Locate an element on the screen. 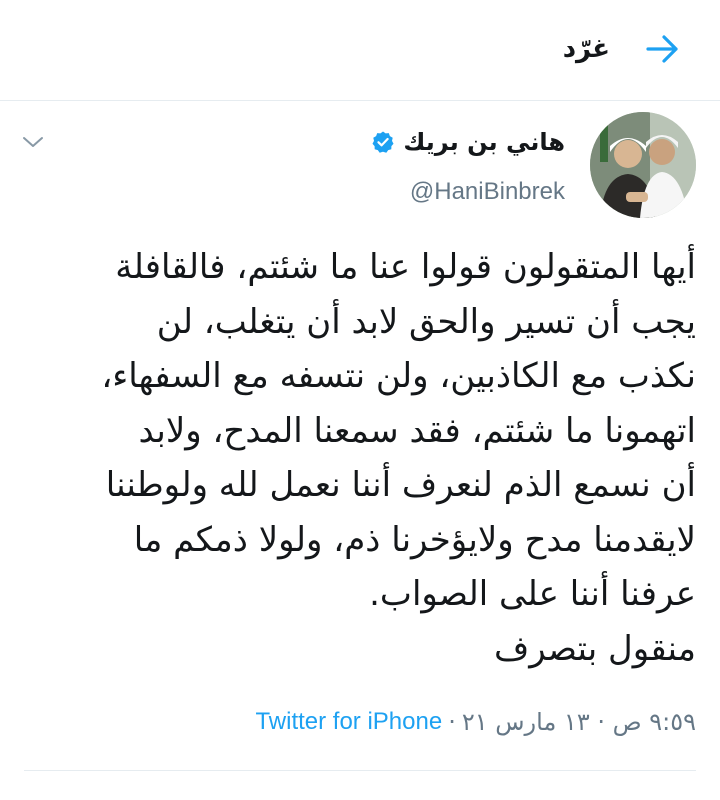 The image size is (720, 800). author-display-name: هاني بن بريك is located at coordinates (484, 142).